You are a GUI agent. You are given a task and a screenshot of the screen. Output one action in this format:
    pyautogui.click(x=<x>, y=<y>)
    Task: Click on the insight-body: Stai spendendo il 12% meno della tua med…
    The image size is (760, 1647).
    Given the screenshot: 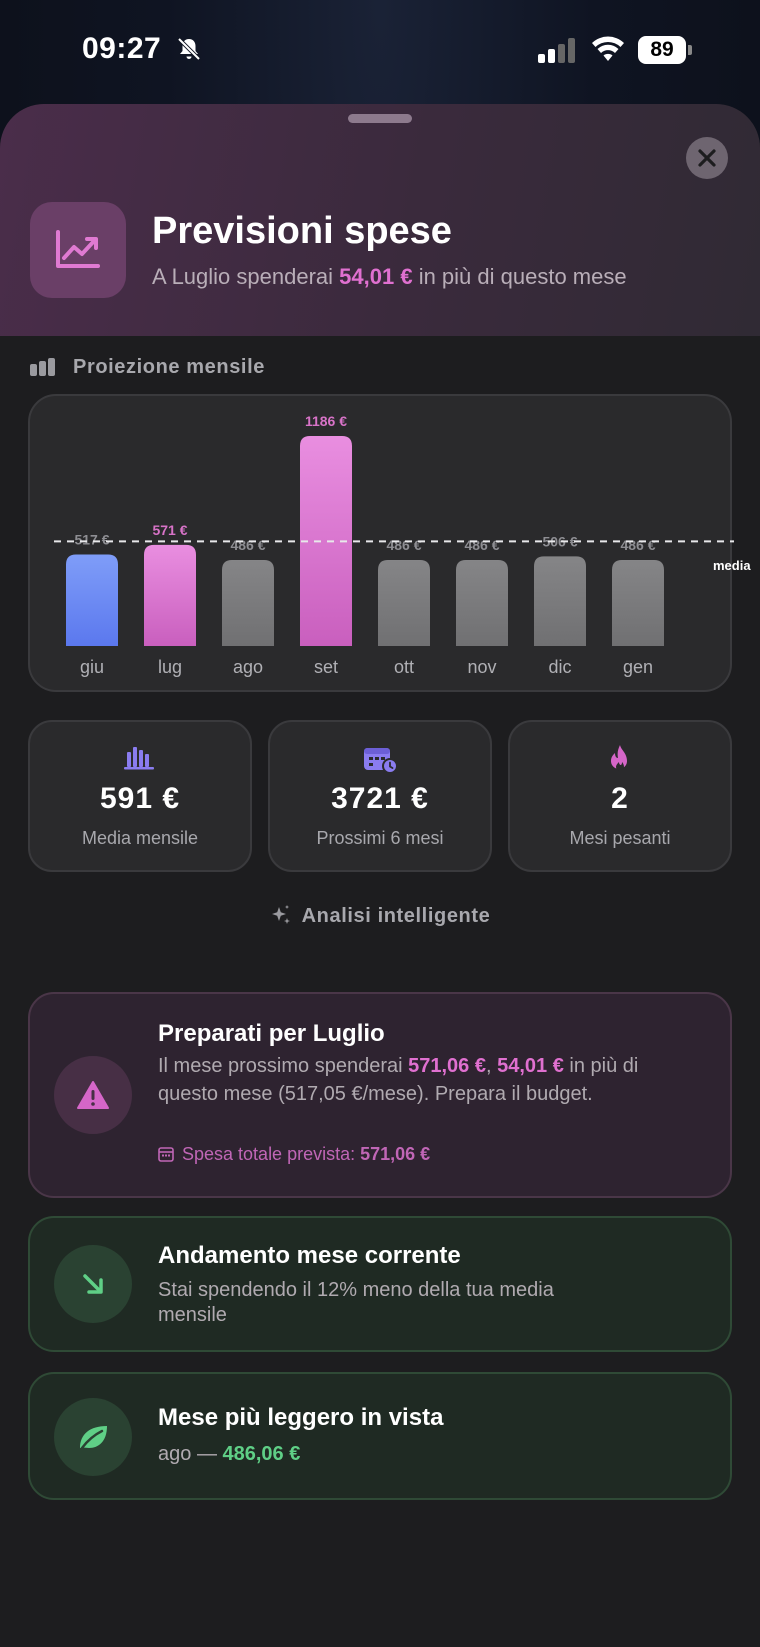 What is the action you would take?
    pyautogui.click(x=356, y=1302)
    